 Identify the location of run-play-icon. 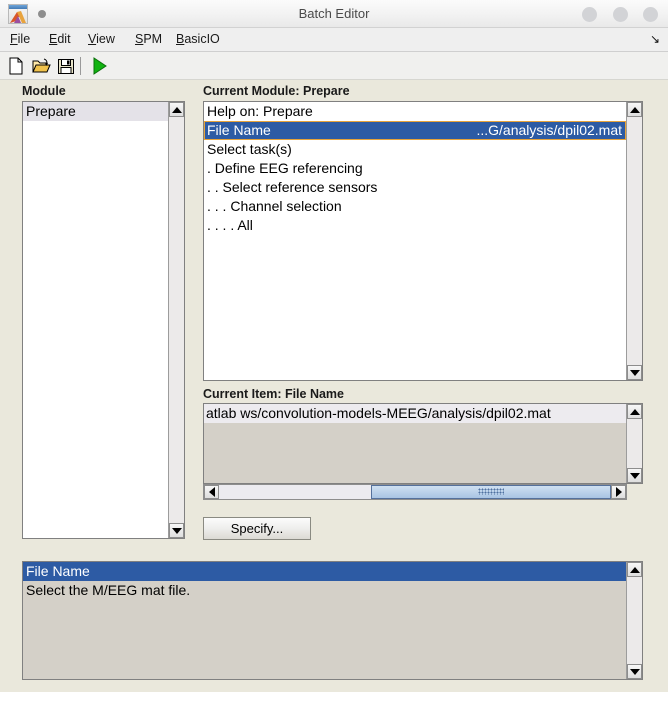
(100, 66).